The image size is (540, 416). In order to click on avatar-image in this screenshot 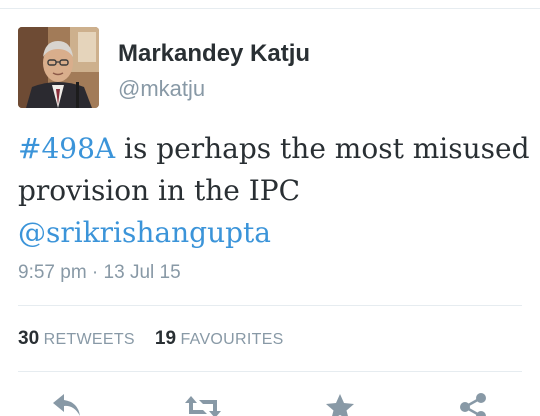, I will do `click(58, 67)`.